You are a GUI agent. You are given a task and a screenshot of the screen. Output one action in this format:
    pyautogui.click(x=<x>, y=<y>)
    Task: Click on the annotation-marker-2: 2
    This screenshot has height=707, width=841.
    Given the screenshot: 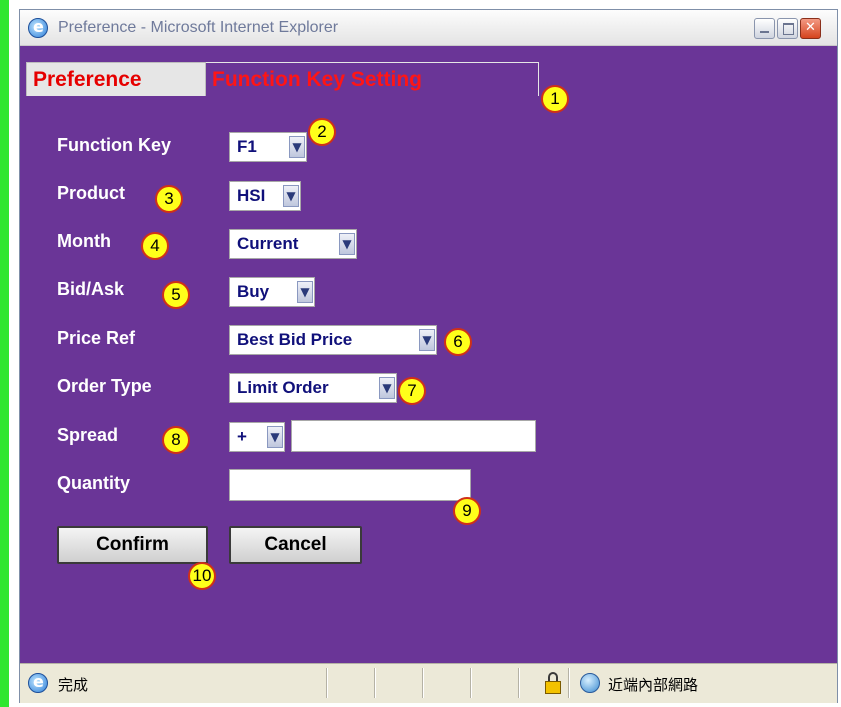 What is the action you would take?
    pyautogui.click(x=322, y=132)
    